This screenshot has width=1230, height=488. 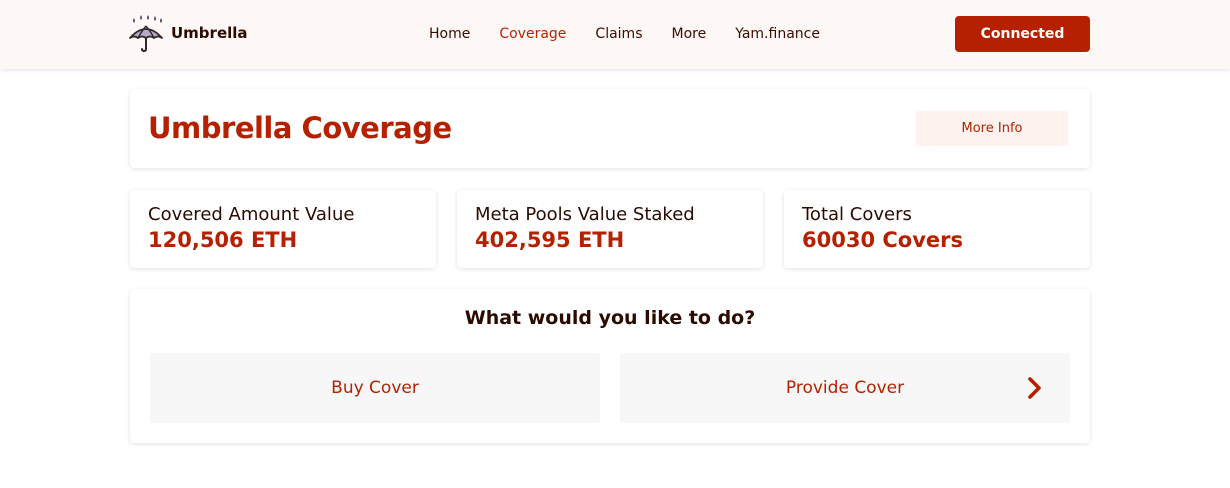 What do you see at coordinates (1022, 34) in the screenshot?
I see `connected-wallet-button: Connected` at bounding box center [1022, 34].